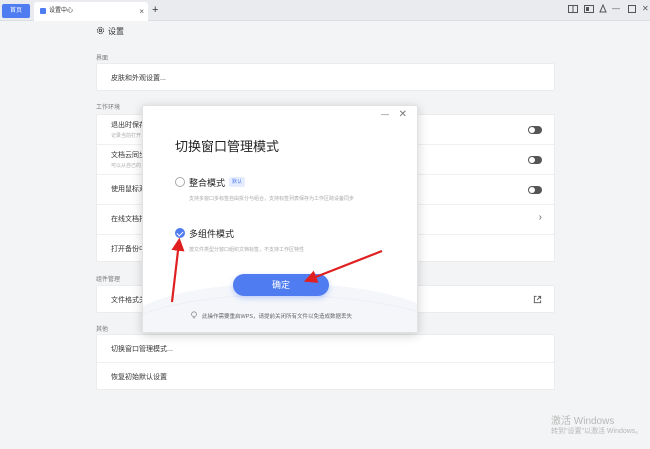 Image resolution: width=650 pixels, height=449 pixels. Describe the element at coordinates (535, 130) in the screenshot. I see `save-on-exit-toggle` at that location.